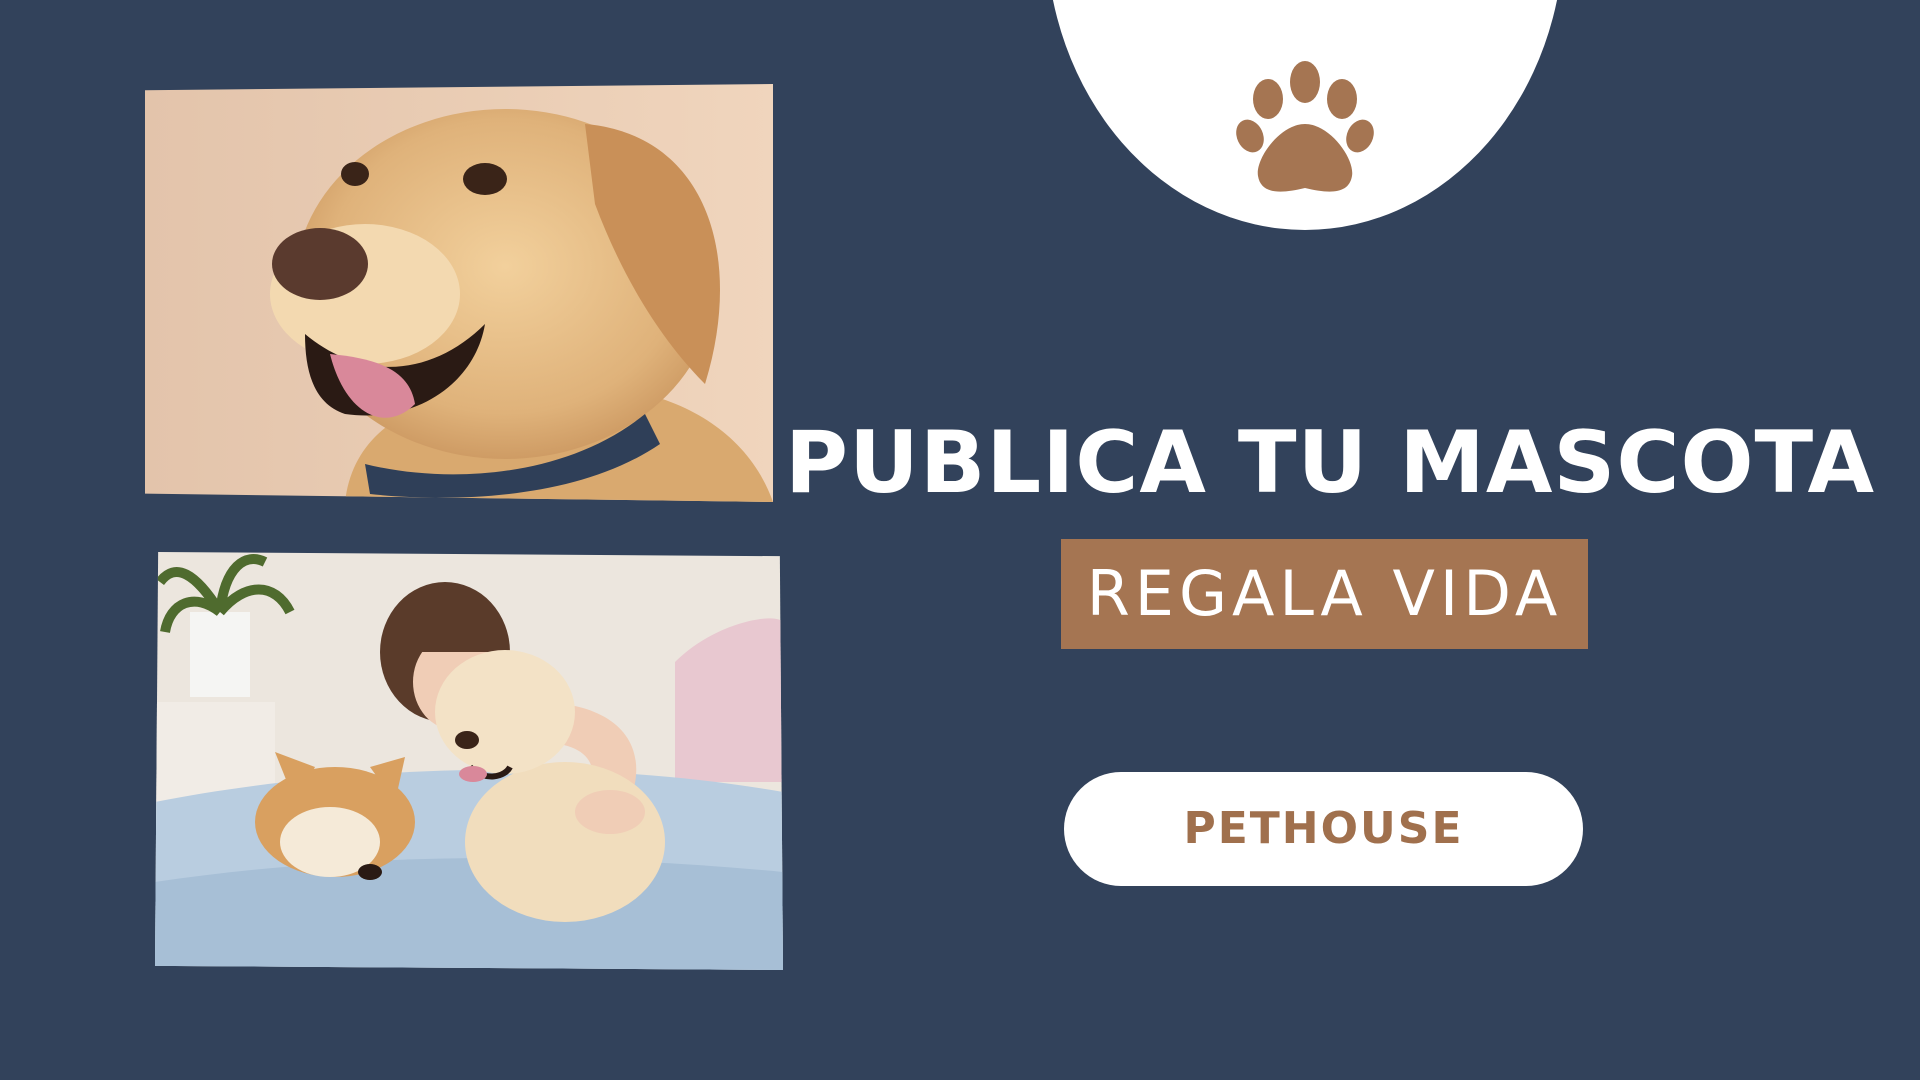  What do you see at coordinates (1330, 463) in the screenshot?
I see `headline: PUBLICA TU MASCOTA` at bounding box center [1330, 463].